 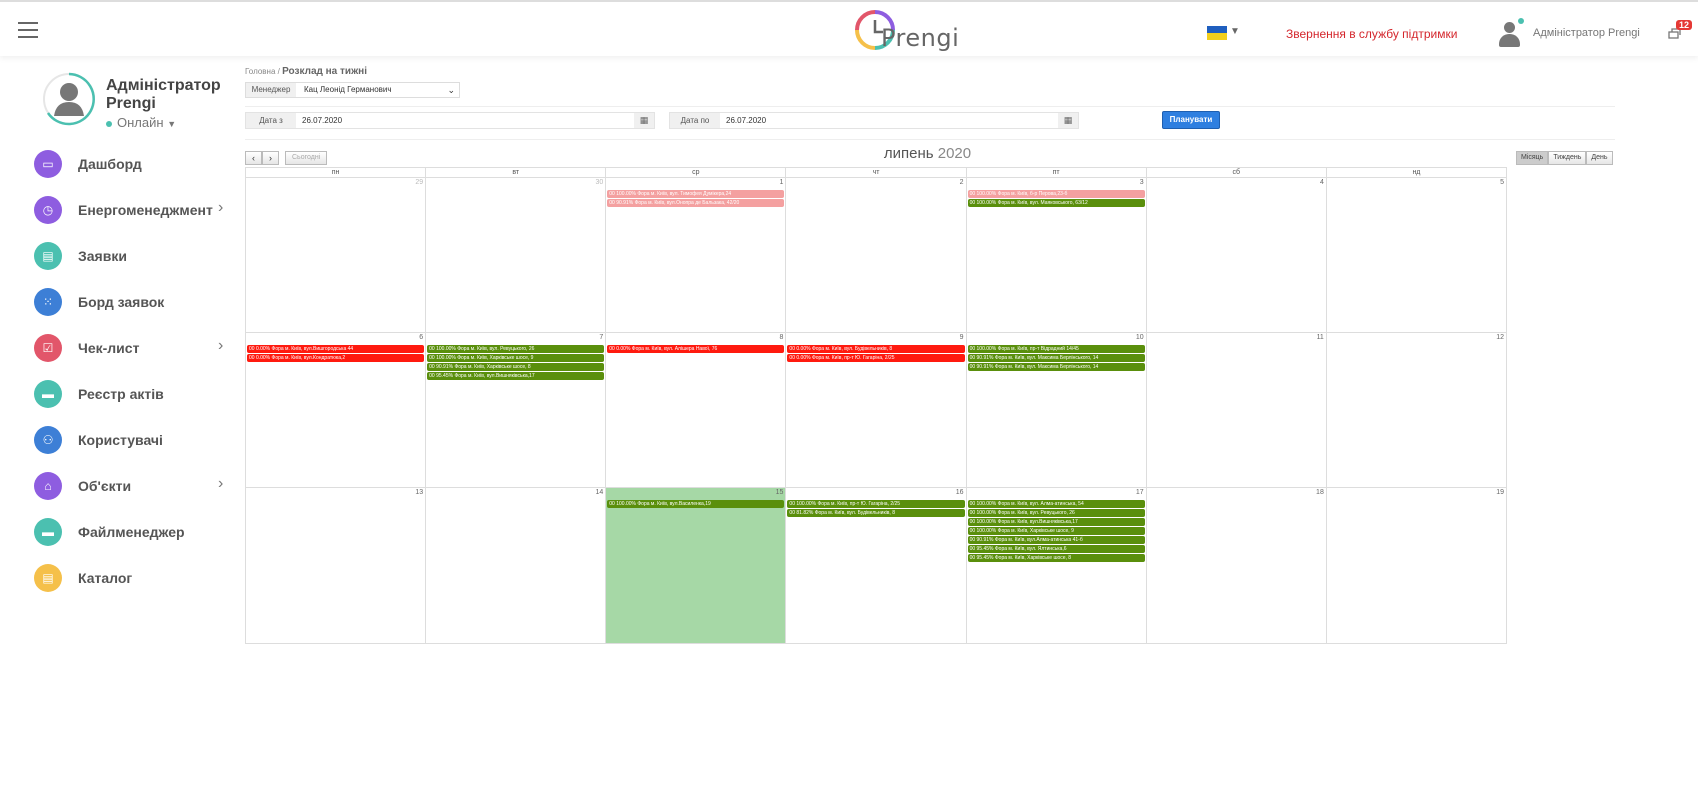 I want to click on day-number: 7, so click(x=601, y=337).